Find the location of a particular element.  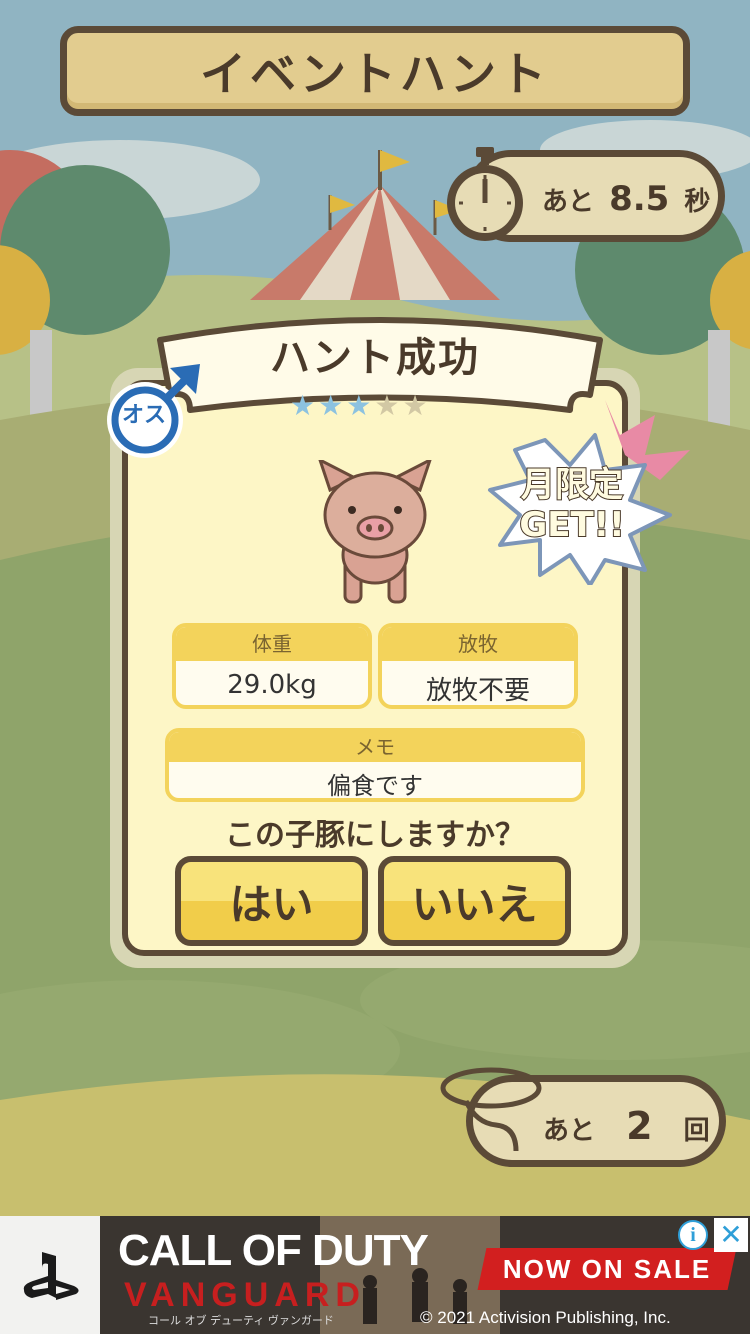

weight-label: 体重 is located at coordinates (272, 644).